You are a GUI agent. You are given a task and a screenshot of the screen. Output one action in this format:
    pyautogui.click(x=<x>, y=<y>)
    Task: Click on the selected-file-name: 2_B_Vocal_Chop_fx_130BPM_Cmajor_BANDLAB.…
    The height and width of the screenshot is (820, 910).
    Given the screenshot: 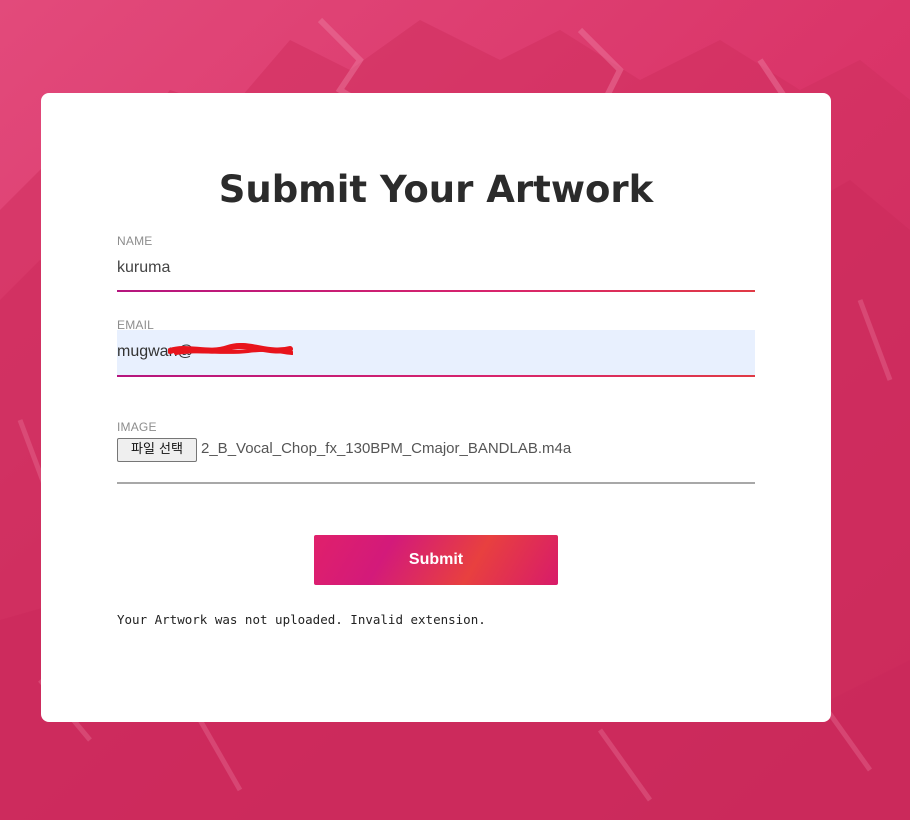 What is the action you would take?
    pyautogui.click(x=386, y=448)
    